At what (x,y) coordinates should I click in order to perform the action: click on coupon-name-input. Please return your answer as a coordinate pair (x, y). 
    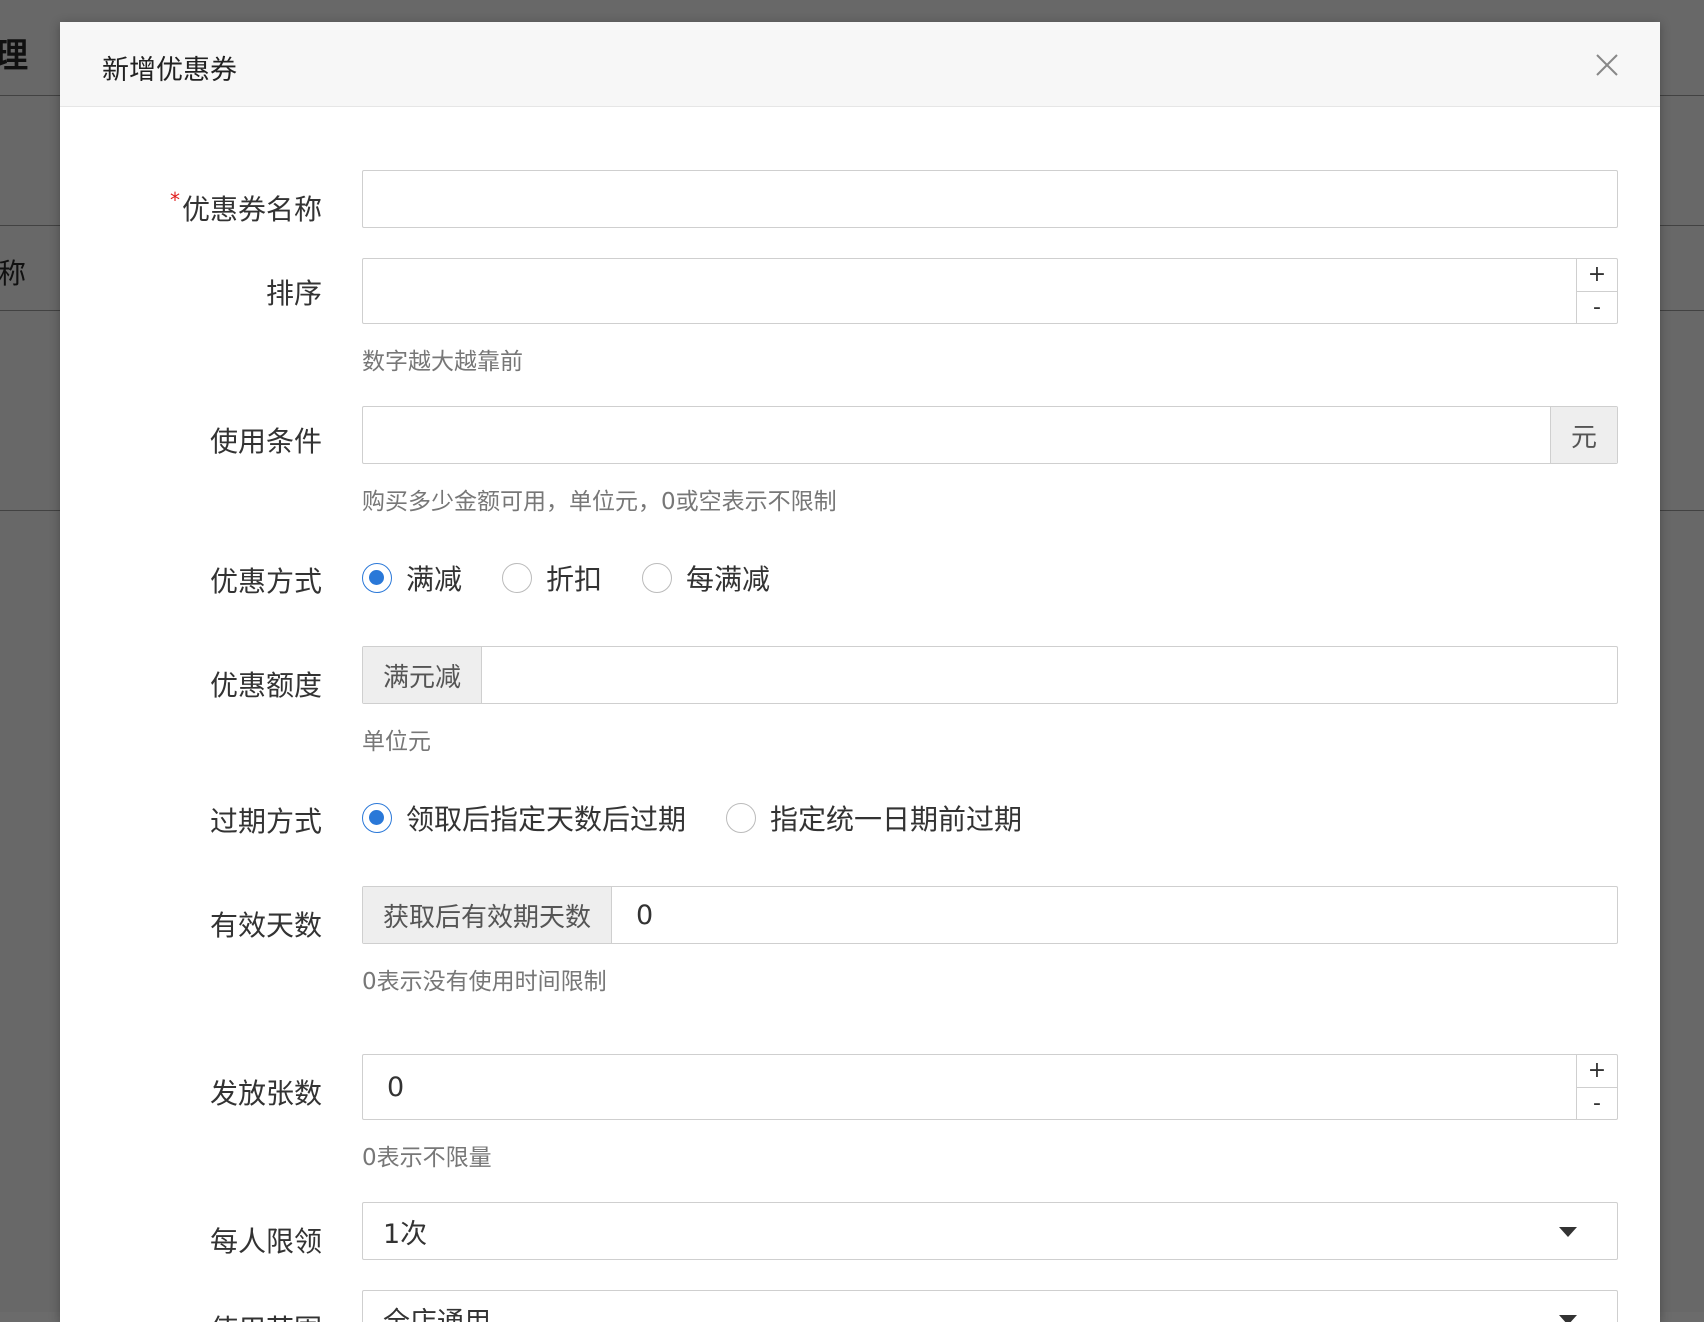
    Looking at the image, I should click on (990, 199).